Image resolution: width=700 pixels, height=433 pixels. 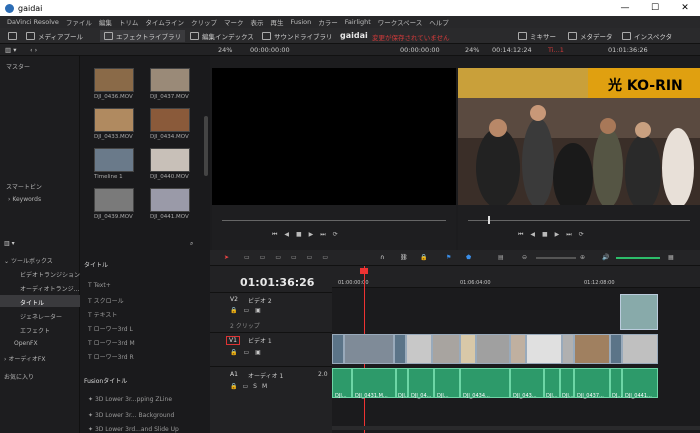 What do you see at coordinates (400, 22) in the screenshot?
I see `menu-workspace: ワークスペース` at bounding box center [400, 22].